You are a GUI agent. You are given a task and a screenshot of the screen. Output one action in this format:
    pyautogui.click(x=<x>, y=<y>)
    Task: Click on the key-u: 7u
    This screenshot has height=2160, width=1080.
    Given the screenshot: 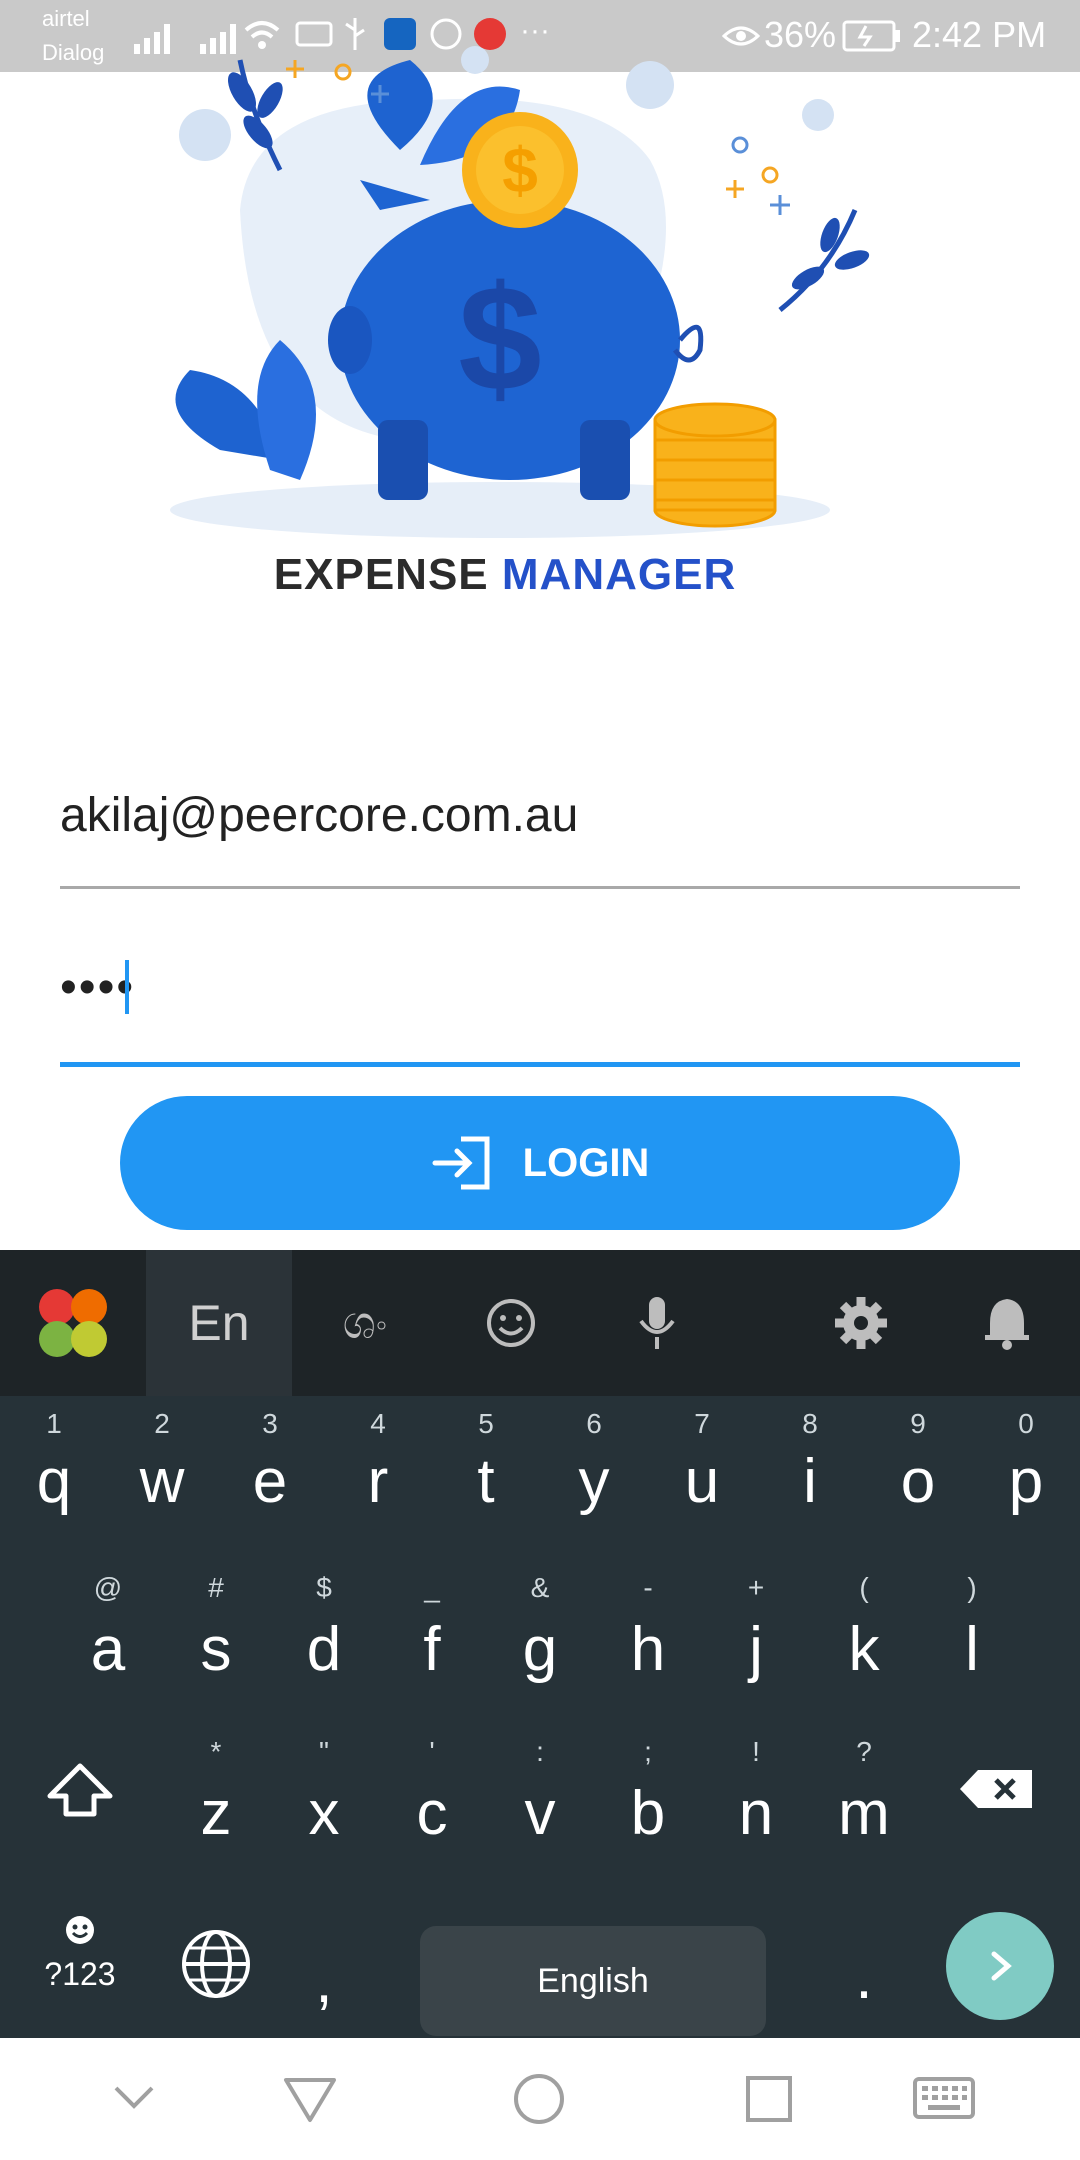 What is the action you would take?
    pyautogui.click(x=702, y=1475)
    